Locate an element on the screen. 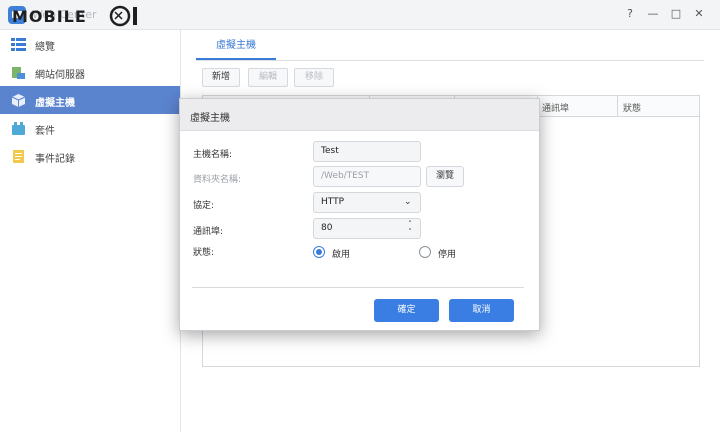 The image size is (720, 432). tab-divider is located at coordinates (450, 60).